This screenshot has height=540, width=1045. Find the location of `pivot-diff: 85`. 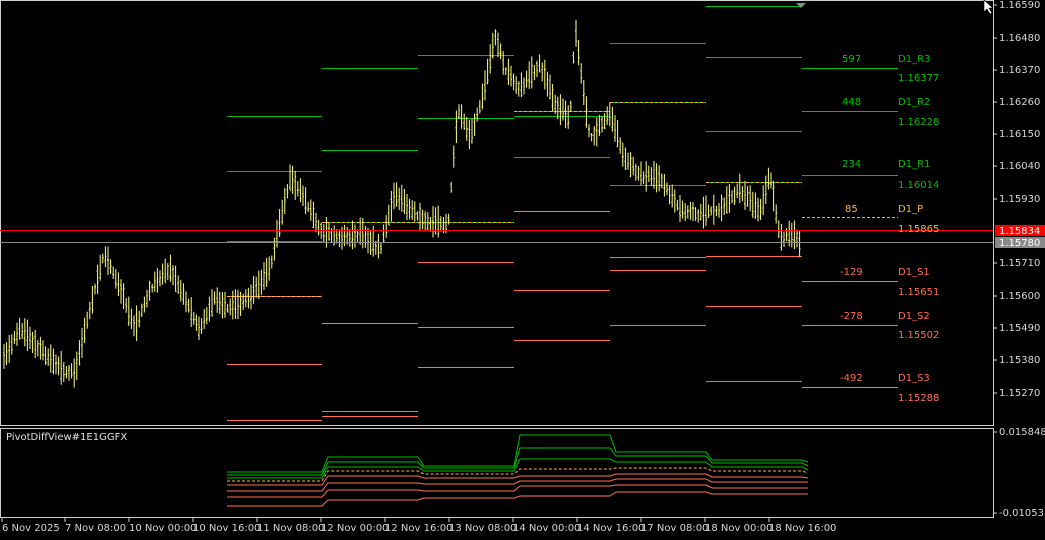

pivot-diff: 85 is located at coordinates (851, 209).